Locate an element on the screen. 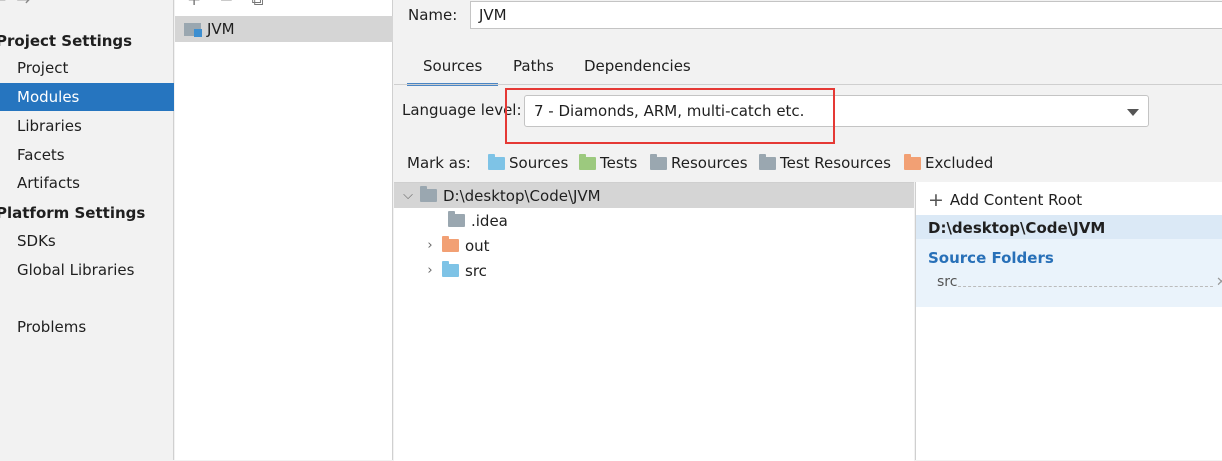 The width and height of the screenshot is (1222, 461). remove-source-folder-icon: ✕ is located at coordinates (1219, 282).